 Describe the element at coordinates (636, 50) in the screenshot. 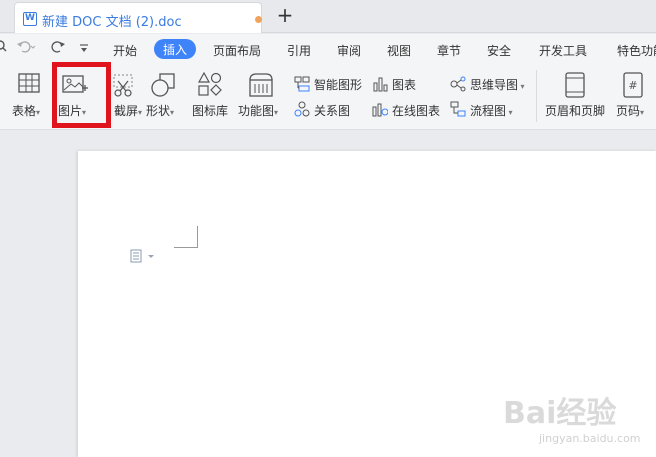

I see `menu-item-special-features: 特色功能` at that location.